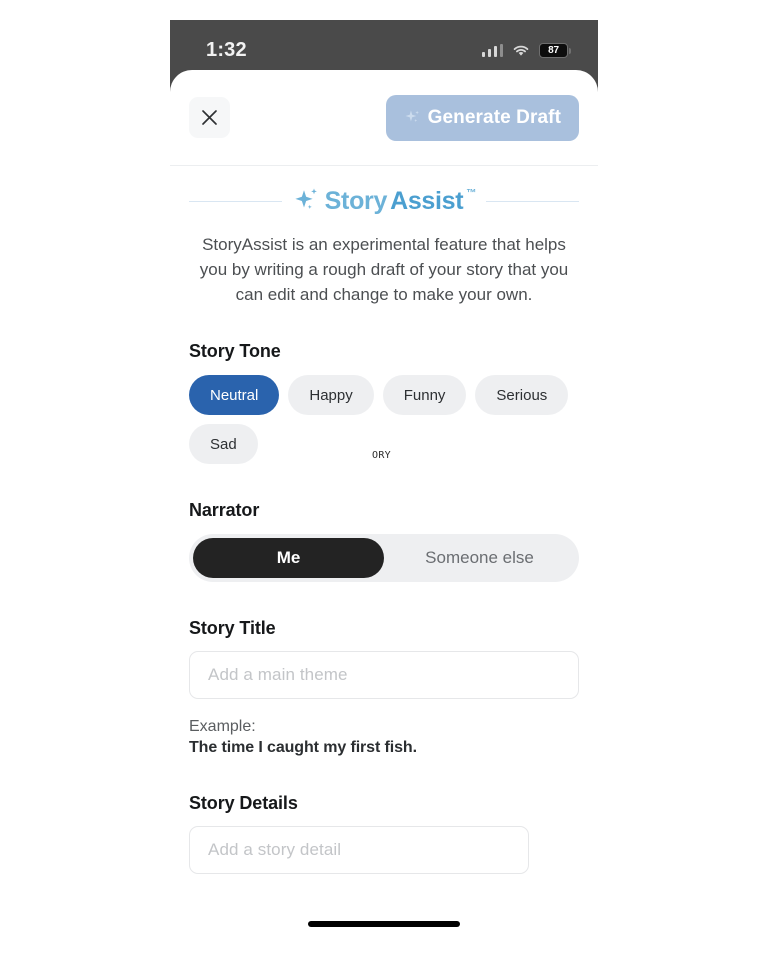  I want to click on wifi-icon, so click(521, 50).